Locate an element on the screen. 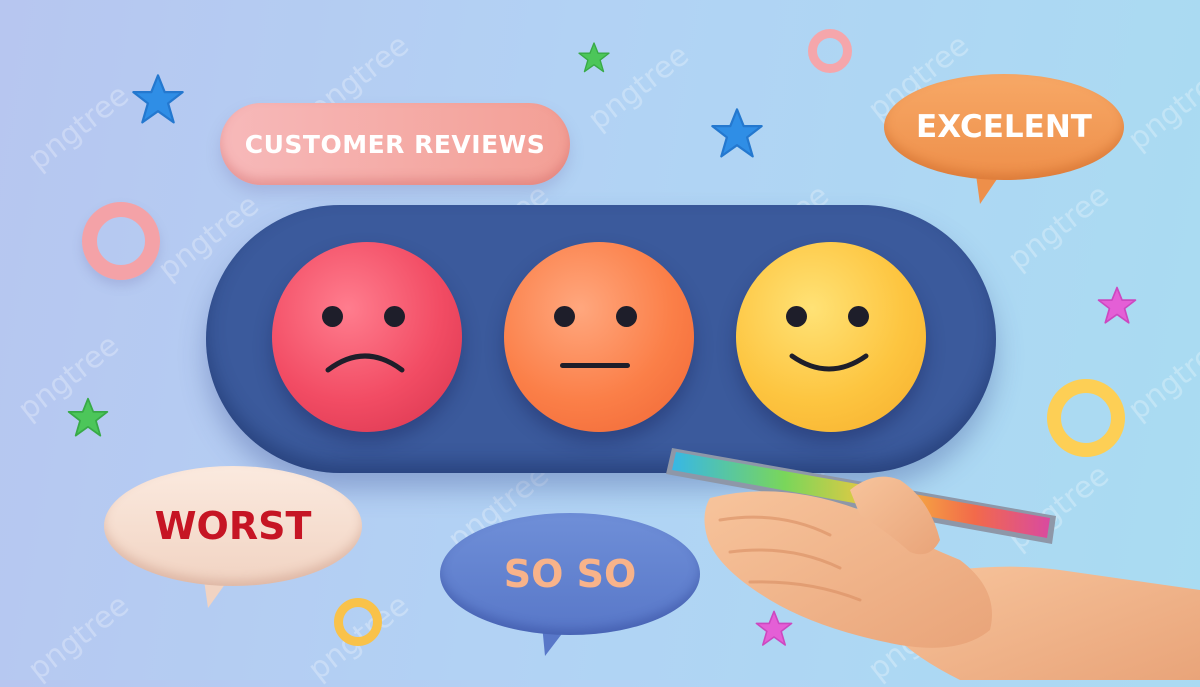 This screenshot has width=1200, height=687. neutral-face-button is located at coordinates (599, 337).